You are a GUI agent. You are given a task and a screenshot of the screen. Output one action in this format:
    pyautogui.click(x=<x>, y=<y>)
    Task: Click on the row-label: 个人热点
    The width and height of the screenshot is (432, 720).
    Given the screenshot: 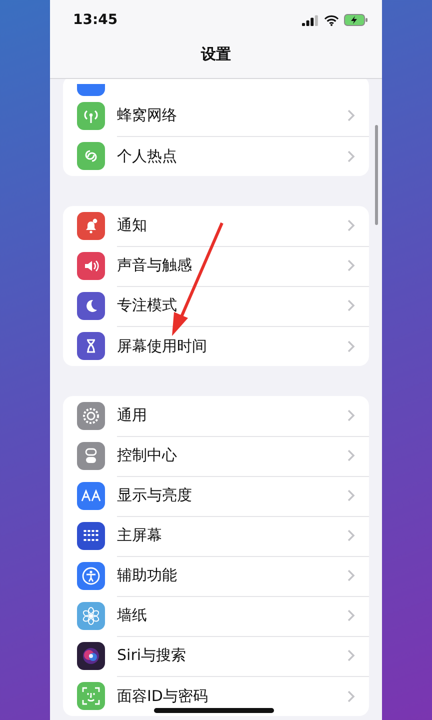 What is the action you would take?
    pyautogui.click(x=147, y=156)
    